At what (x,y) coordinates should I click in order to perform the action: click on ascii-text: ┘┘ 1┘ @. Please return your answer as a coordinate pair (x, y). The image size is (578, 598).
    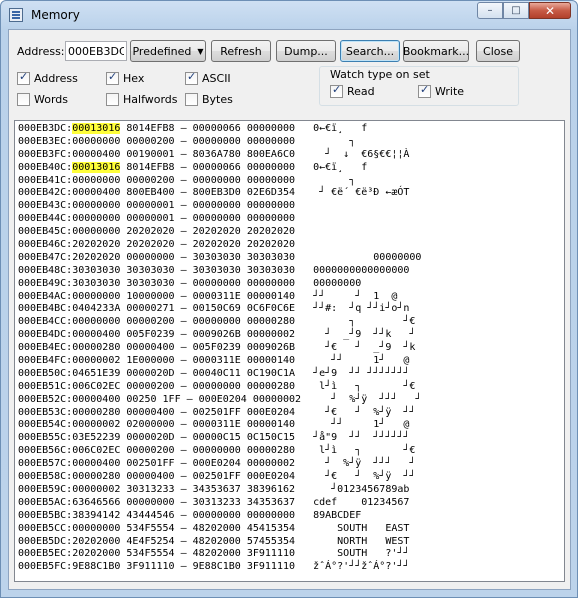
    Looking at the image, I should click on (361, 425).